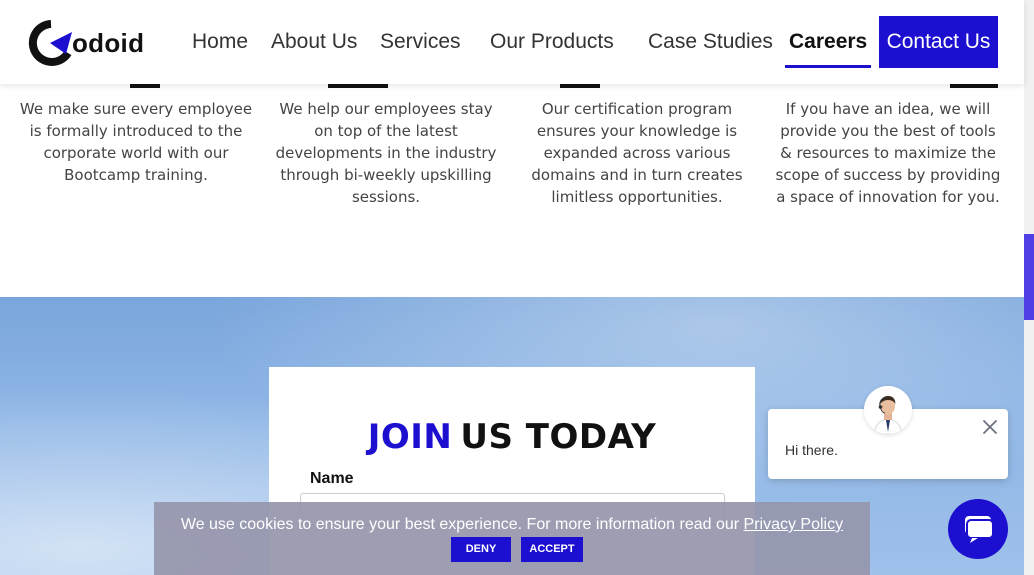  What do you see at coordinates (558, 437) in the screenshot?
I see `join-title-rest: US TODAY` at bounding box center [558, 437].